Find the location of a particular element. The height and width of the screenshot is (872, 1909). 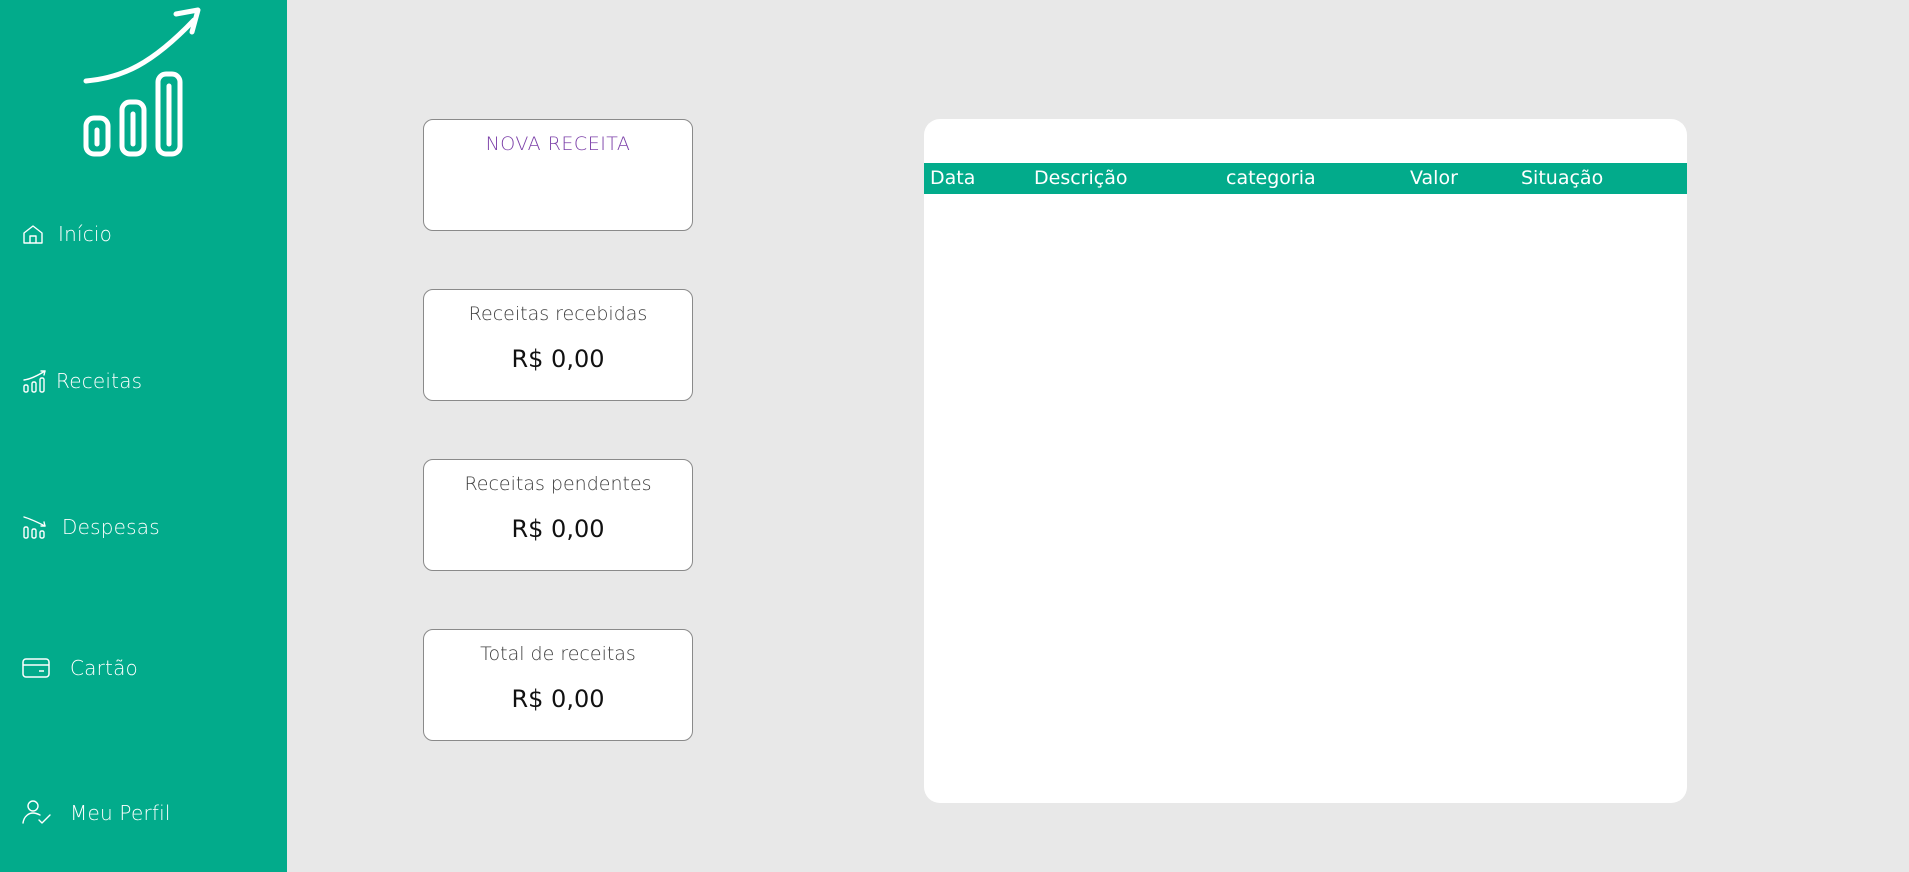

received-income-card: Receitas recebidas R$ 0,00 is located at coordinates (558, 345).